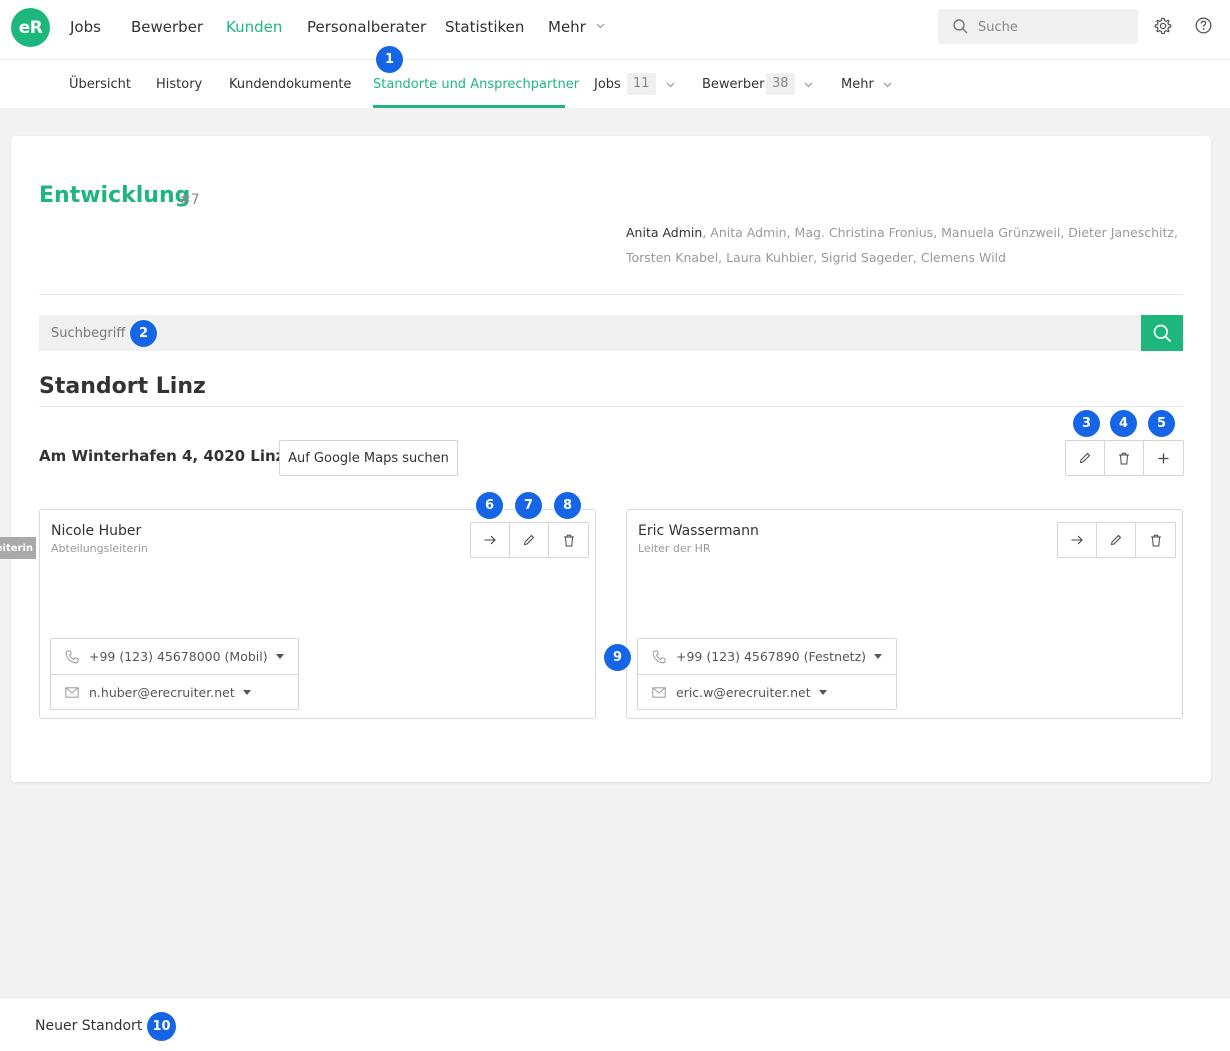 This screenshot has width=1230, height=1051. I want to click on tab-locations-contacts: Standorte und Ansprechpartner, so click(476, 84).